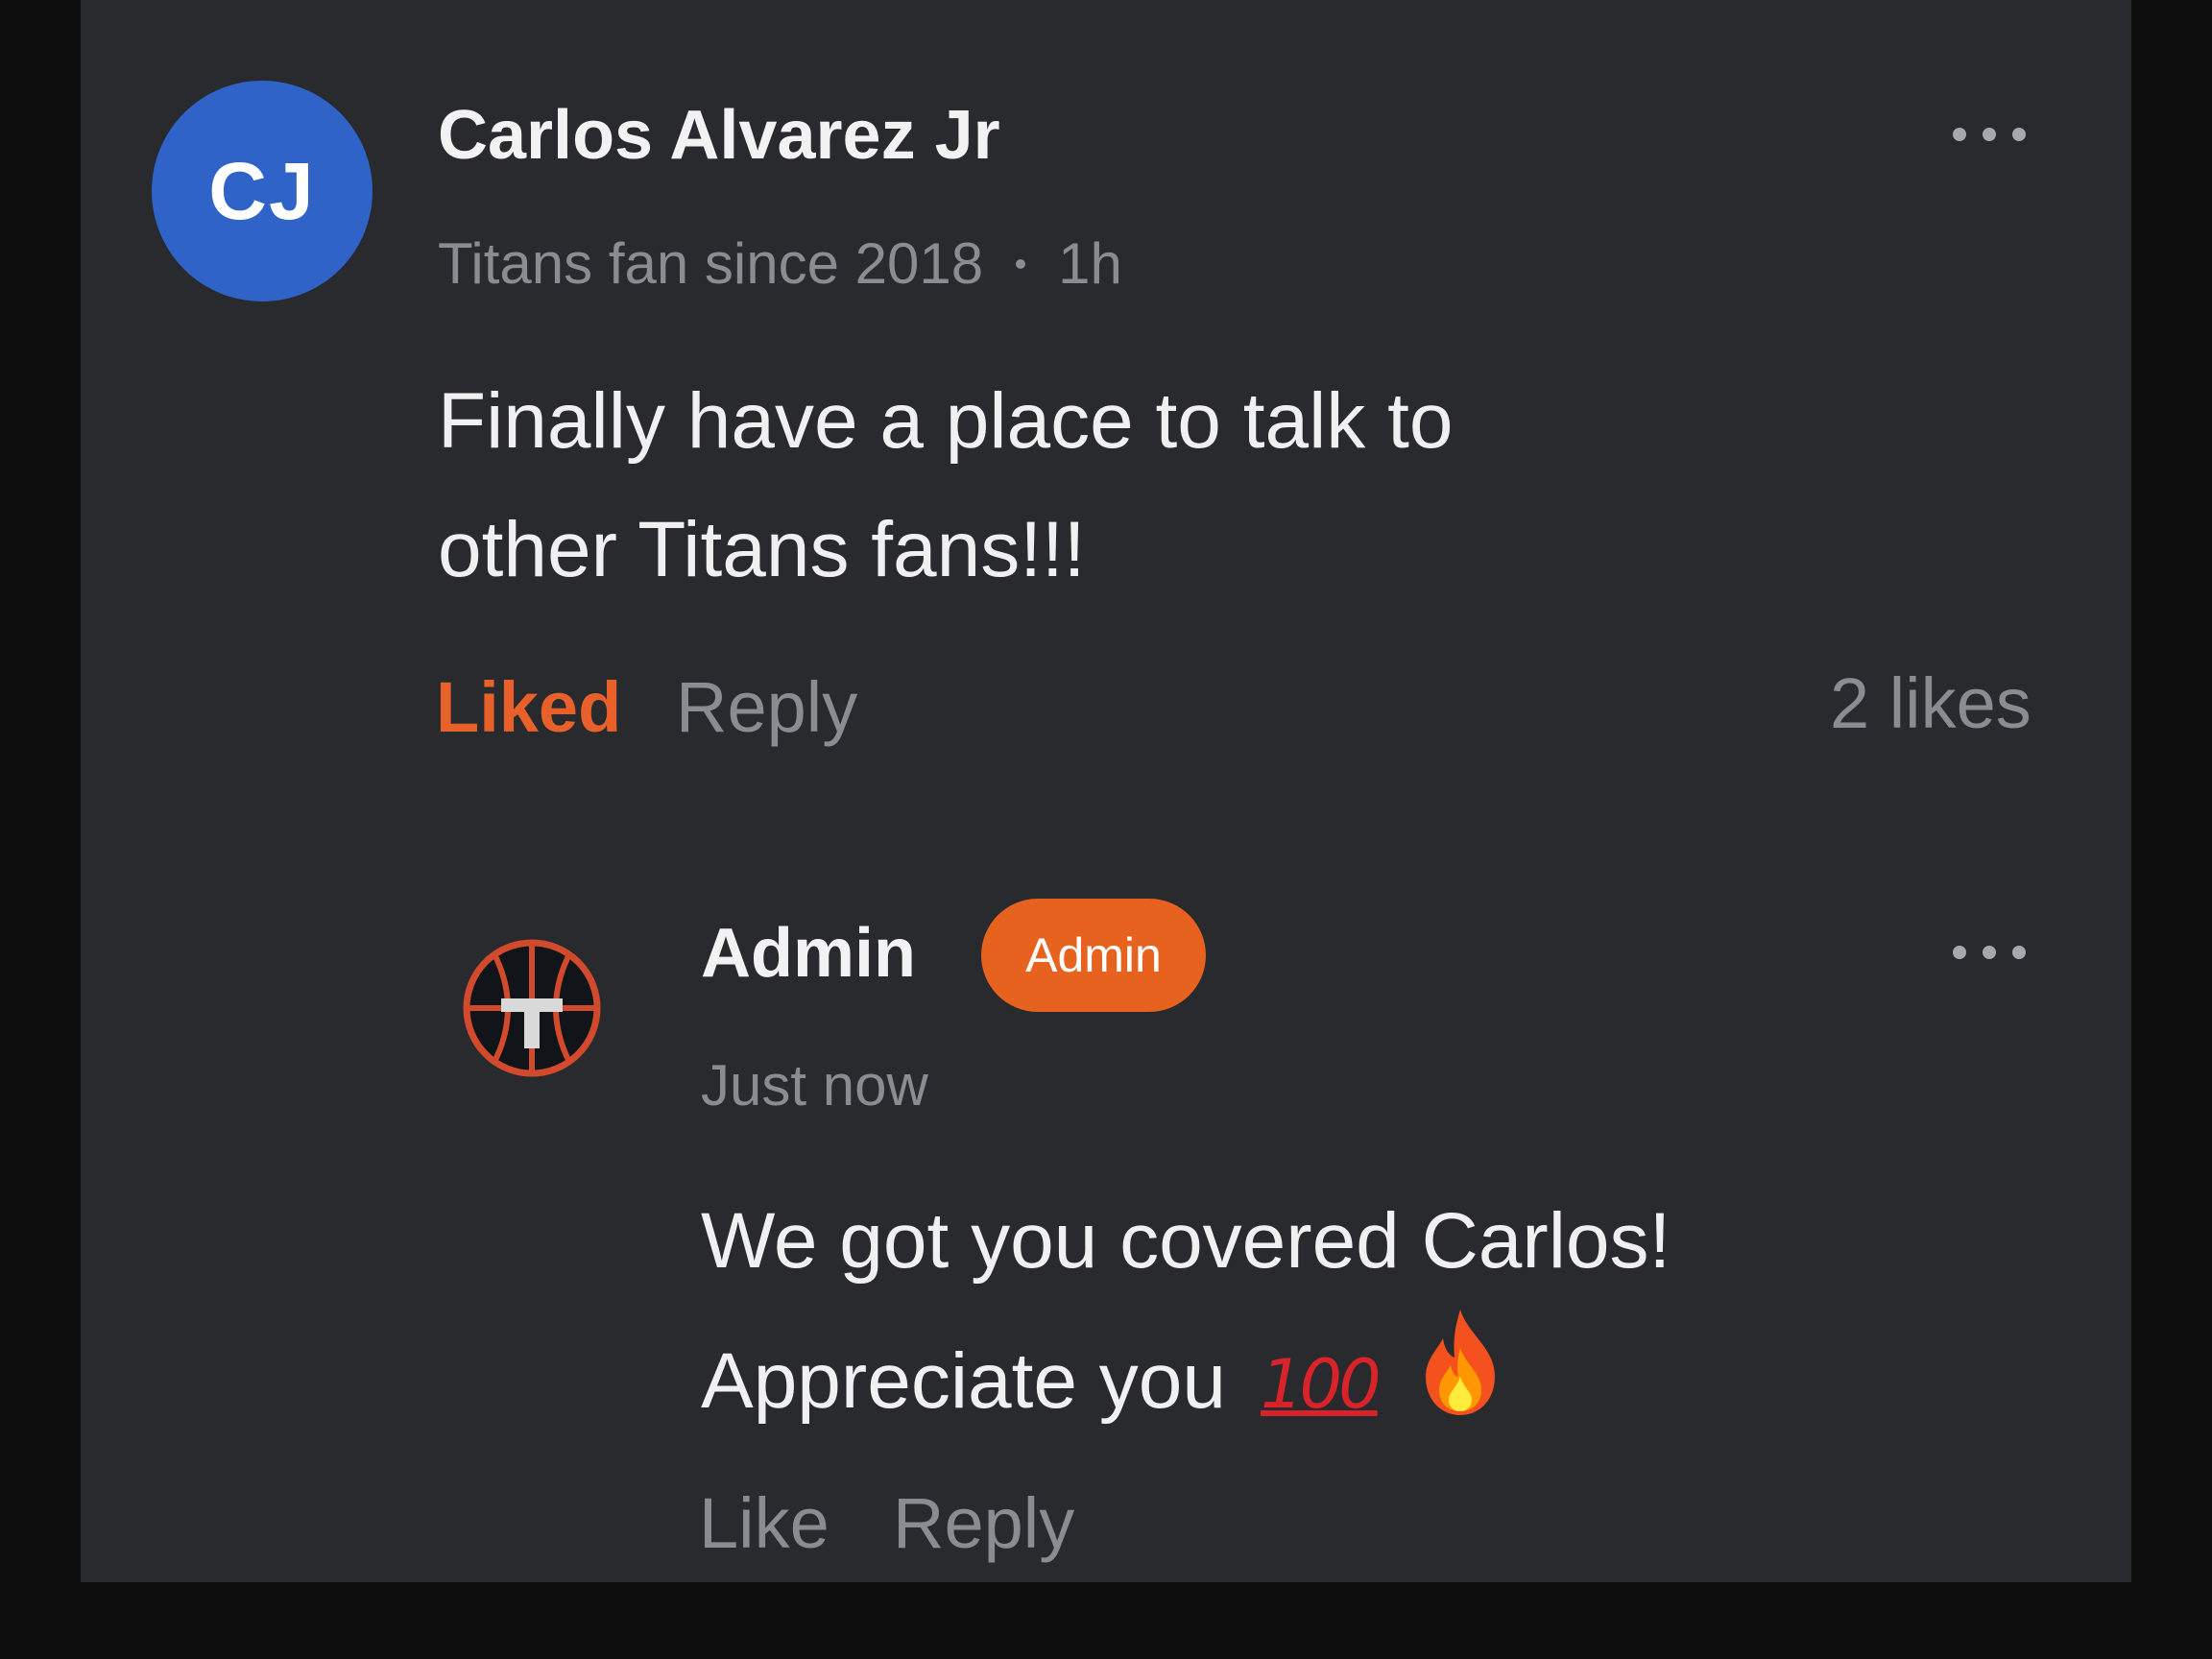 The width and height of the screenshot is (2212, 1659). What do you see at coordinates (1090, 263) in the screenshot?
I see `comment-timestamp: 1h` at bounding box center [1090, 263].